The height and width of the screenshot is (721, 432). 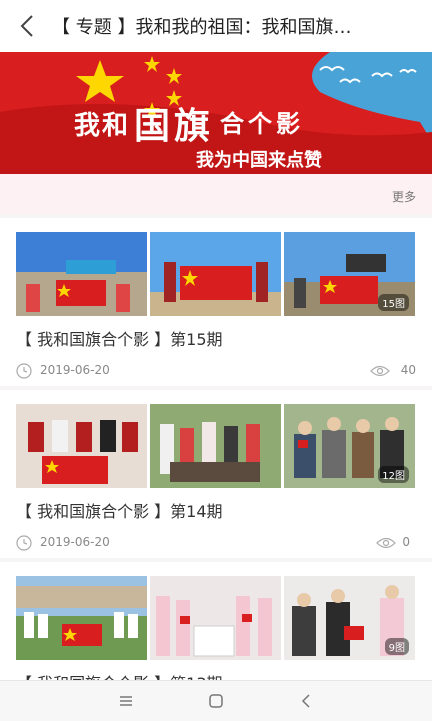 What do you see at coordinates (28, 26) in the screenshot?
I see `back-arrow-icon` at bounding box center [28, 26].